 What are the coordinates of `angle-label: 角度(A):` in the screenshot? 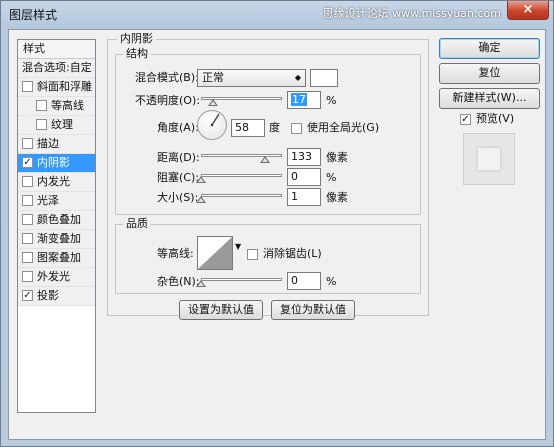 It's located at (178, 127).